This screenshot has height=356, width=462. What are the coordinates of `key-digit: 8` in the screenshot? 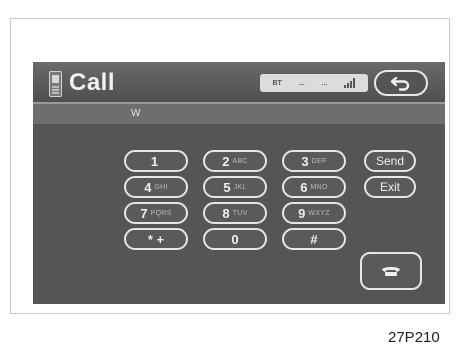 It's located at (226, 213).